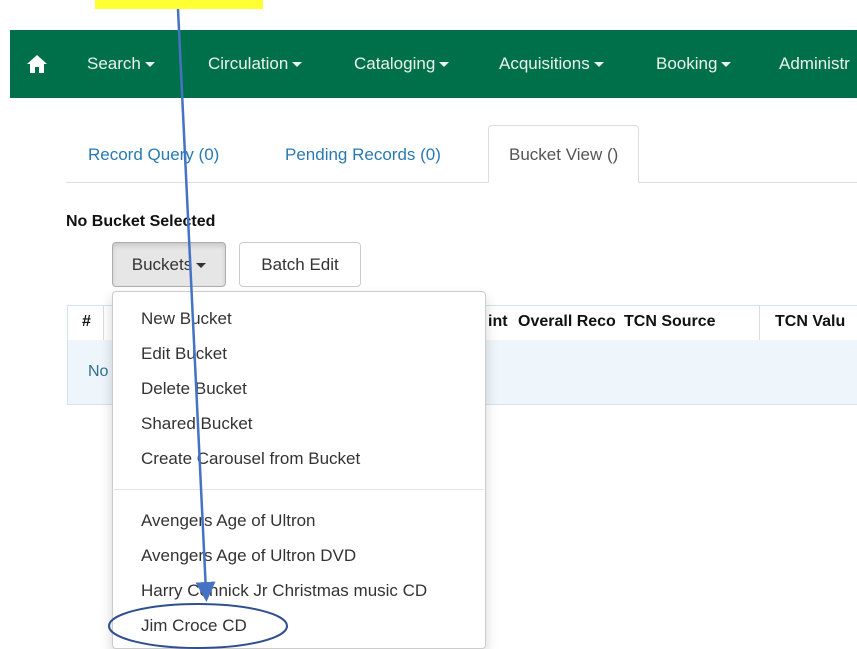 The height and width of the screenshot is (649, 857). Describe the element at coordinates (184, 354) in the screenshot. I see `menu-item-edit-bucket: Edit Bucket` at that location.